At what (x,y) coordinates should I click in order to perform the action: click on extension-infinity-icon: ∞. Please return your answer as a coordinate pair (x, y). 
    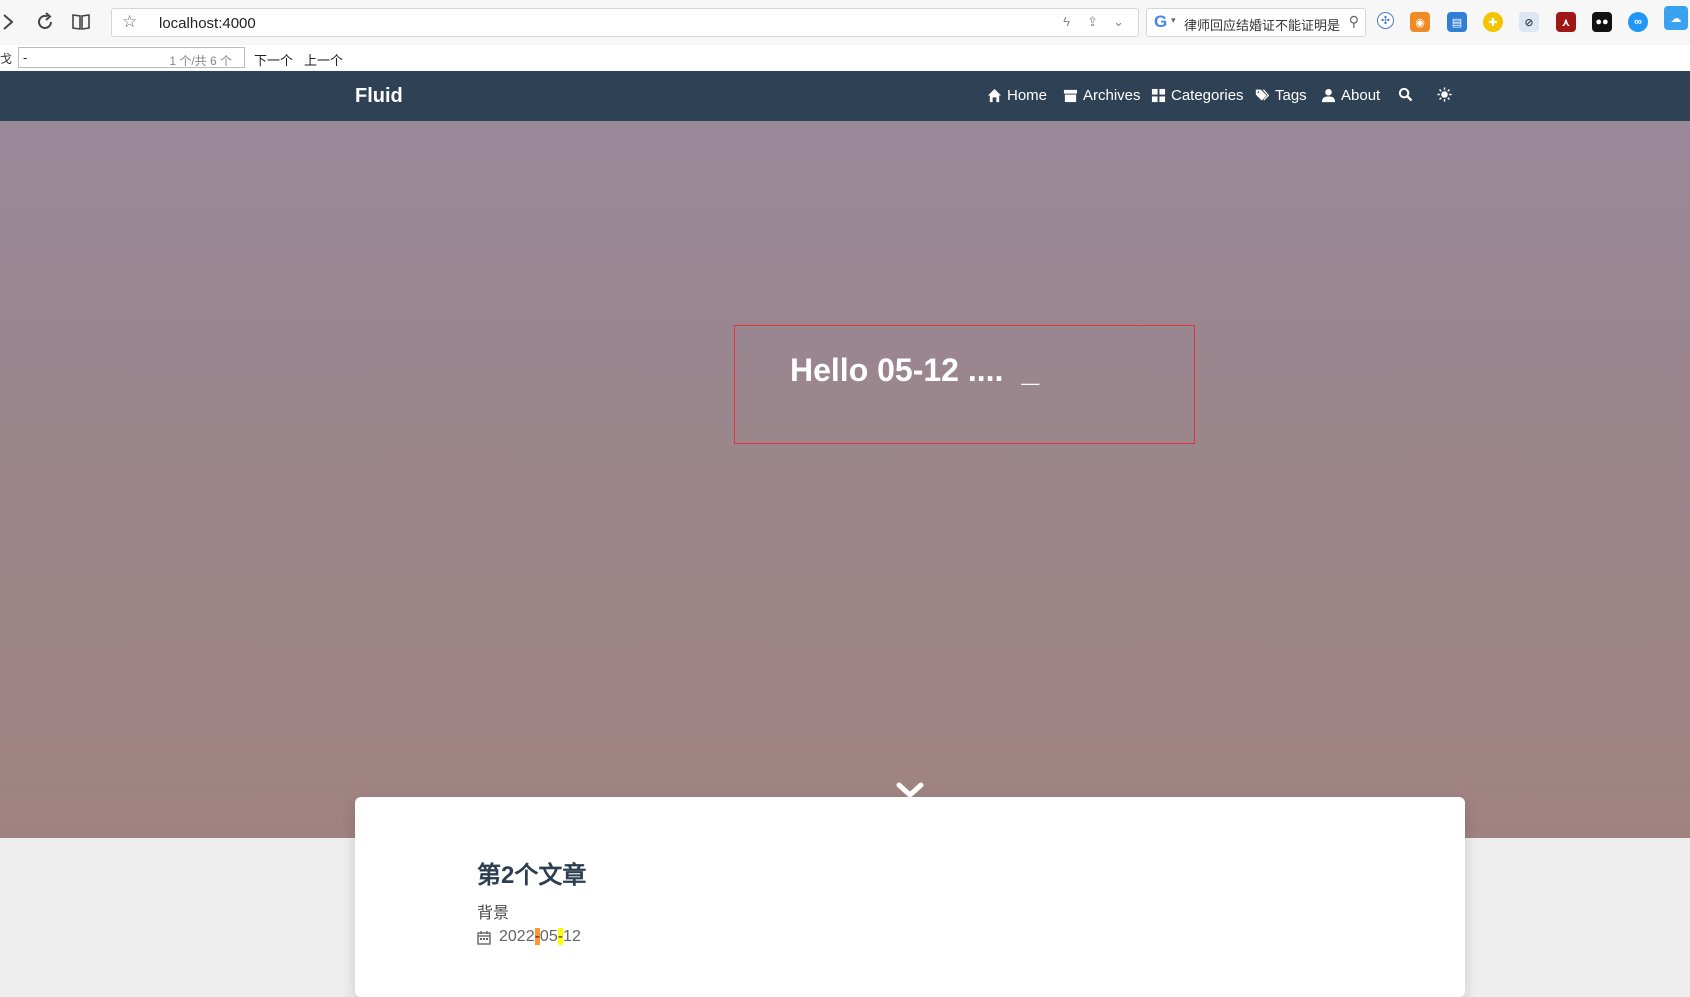
    Looking at the image, I should click on (1638, 22).